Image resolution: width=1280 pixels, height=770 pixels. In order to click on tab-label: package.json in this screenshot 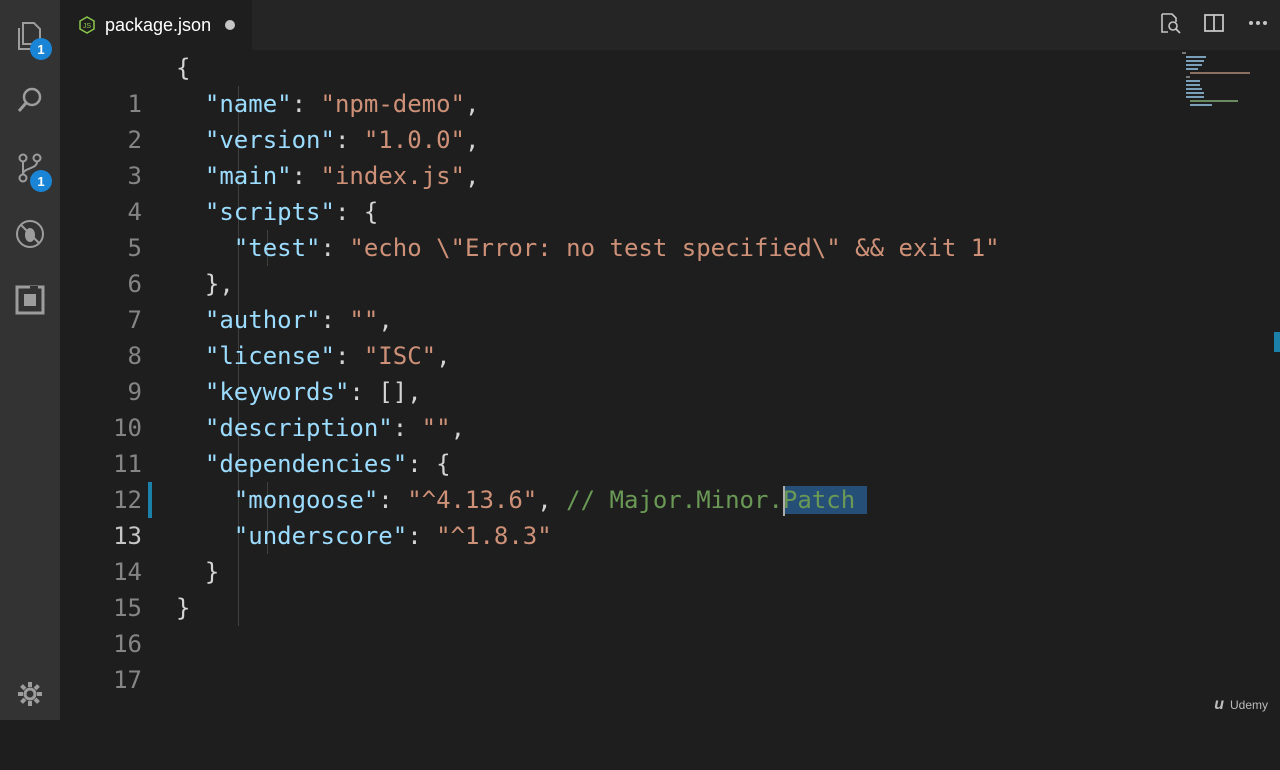, I will do `click(158, 24)`.